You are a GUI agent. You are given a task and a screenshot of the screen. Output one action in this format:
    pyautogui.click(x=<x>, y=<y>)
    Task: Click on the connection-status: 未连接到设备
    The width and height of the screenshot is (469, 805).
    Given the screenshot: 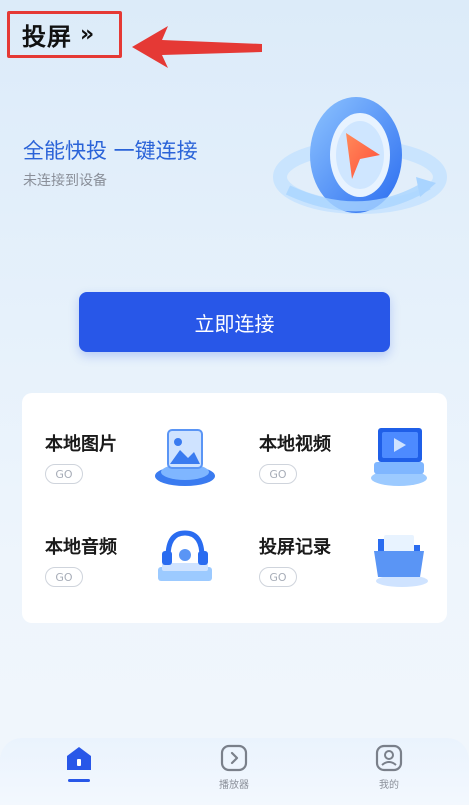 What is the action you would take?
    pyautogui.click(x=65, y=181)
    